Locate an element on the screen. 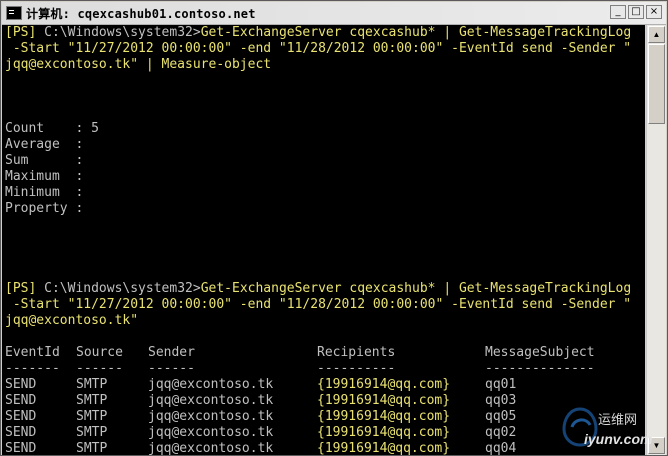 This screenshot has height=456, width=668. scroll-up-button: ▲ is located at coordinates (656, 34).